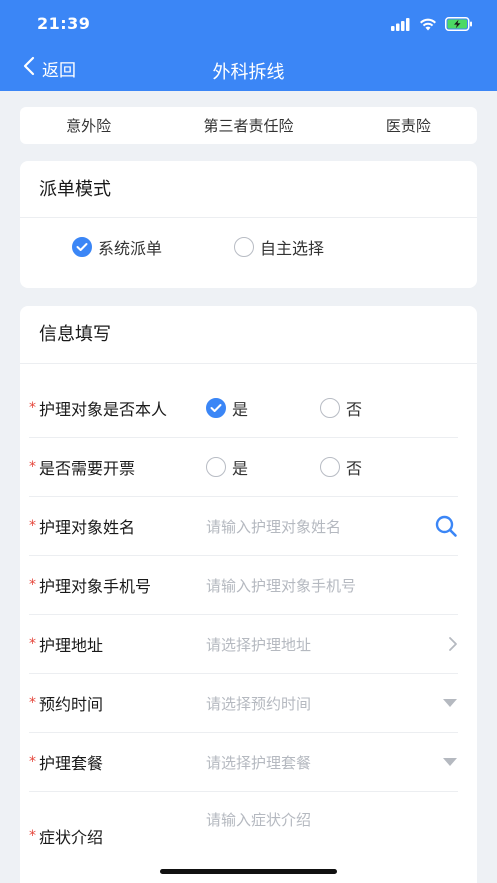  Describe the element at coordinates (428, 25) in the screenshot. I see `wifi-icon` at that location.